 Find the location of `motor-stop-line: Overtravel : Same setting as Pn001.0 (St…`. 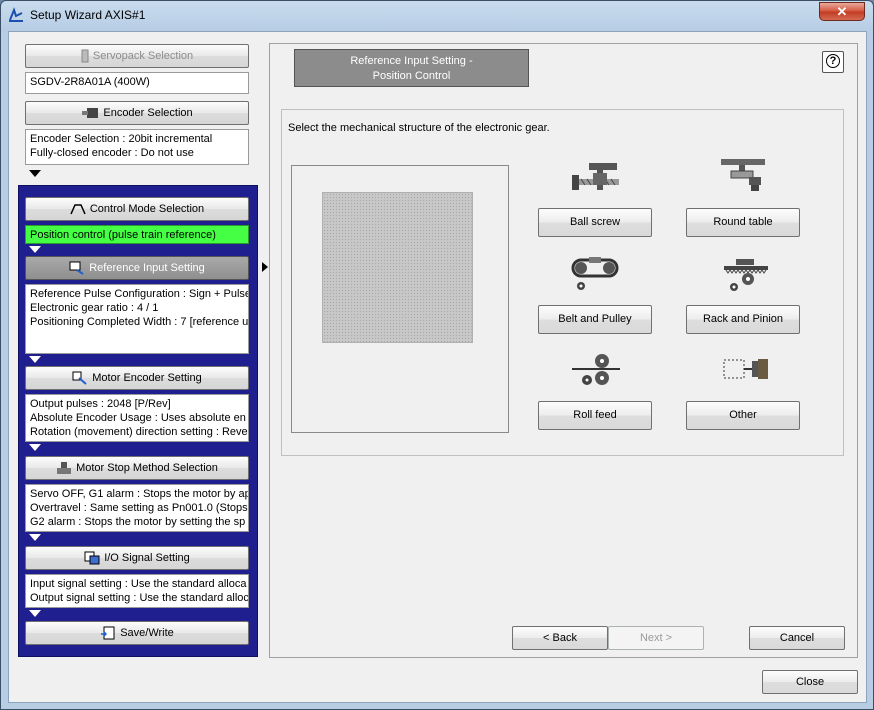

motor-stop-line: Overtravel : Same setting as Pn001.0 (St… is located at coordinates (139, 508).